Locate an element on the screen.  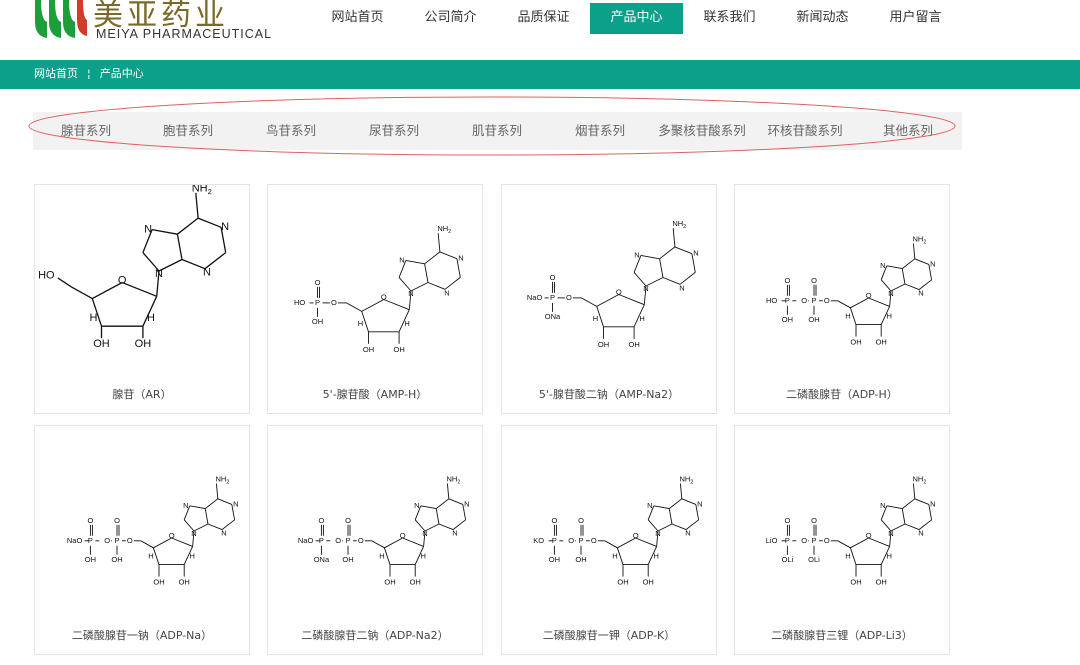
nav-item-3: 产品中心 is located at coordinates (636, 18).